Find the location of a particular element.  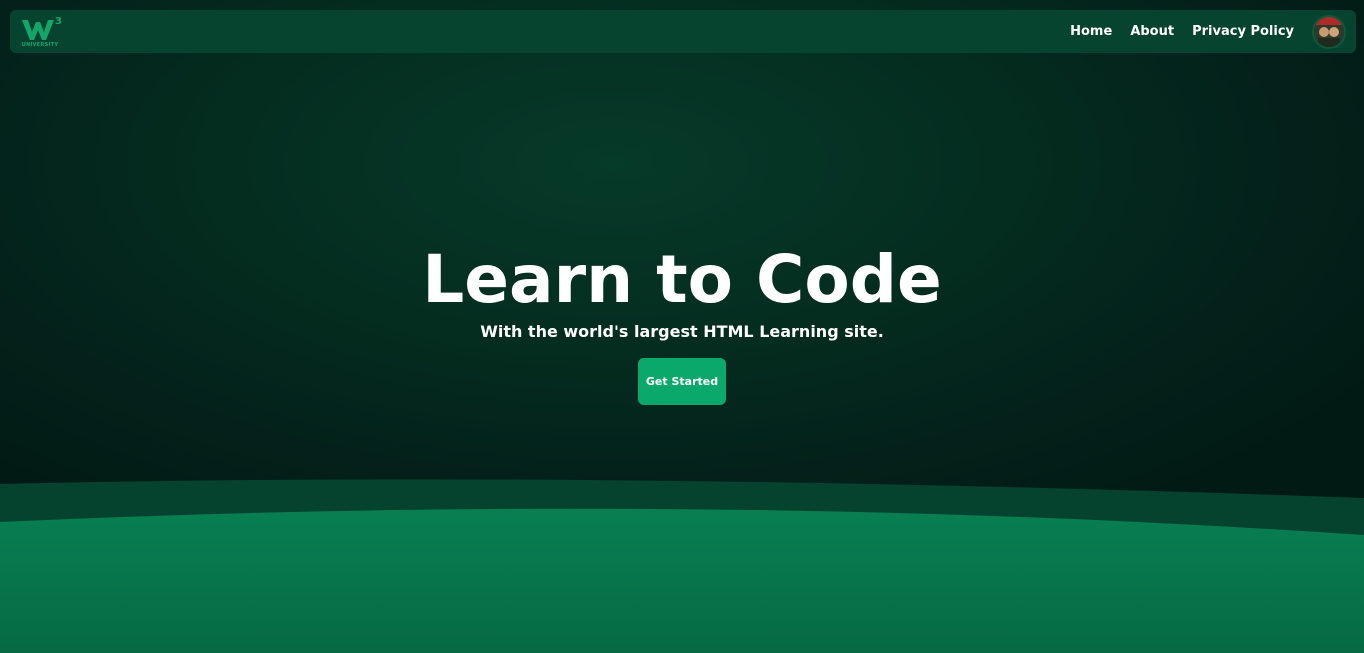

brand-logo: 3 UNIVERSITY is located at coordinates (41, 32).